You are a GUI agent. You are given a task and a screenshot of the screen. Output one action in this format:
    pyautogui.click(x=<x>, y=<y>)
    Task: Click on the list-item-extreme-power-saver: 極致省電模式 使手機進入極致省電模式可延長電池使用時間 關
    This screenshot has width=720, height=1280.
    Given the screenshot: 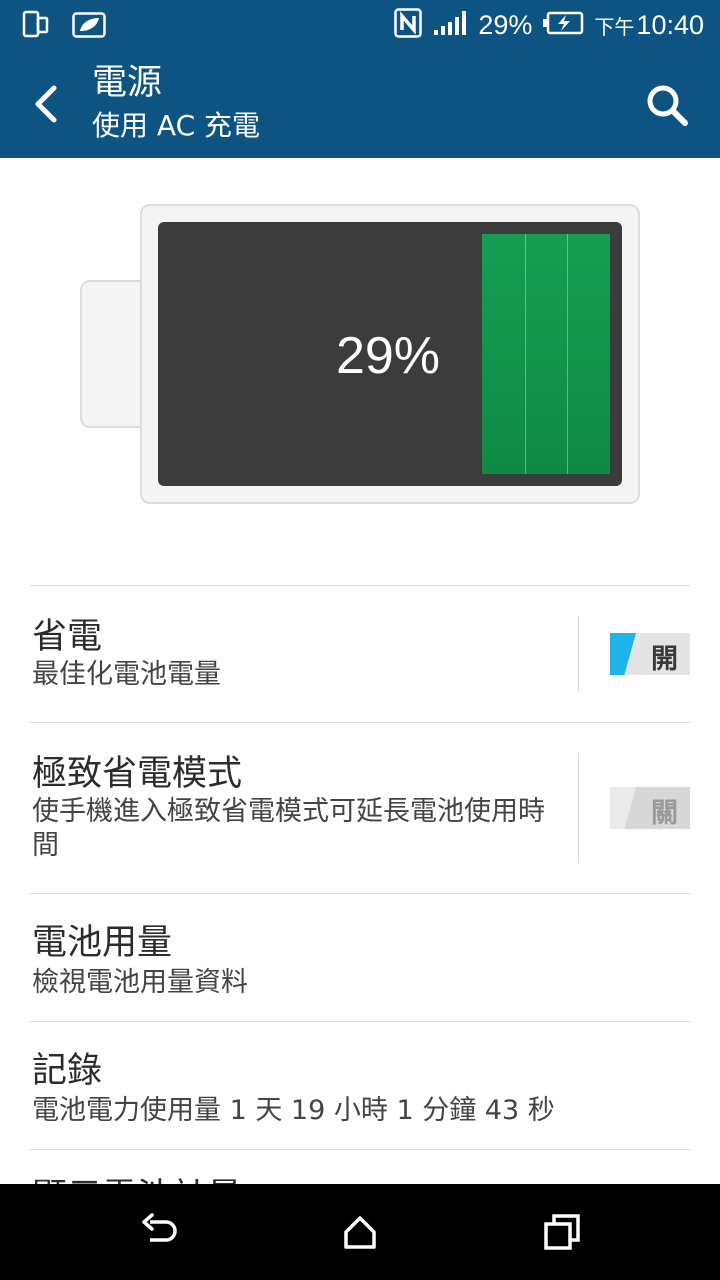 What is the action you would take?
    pyautogui.click(x=360, y=807)
    